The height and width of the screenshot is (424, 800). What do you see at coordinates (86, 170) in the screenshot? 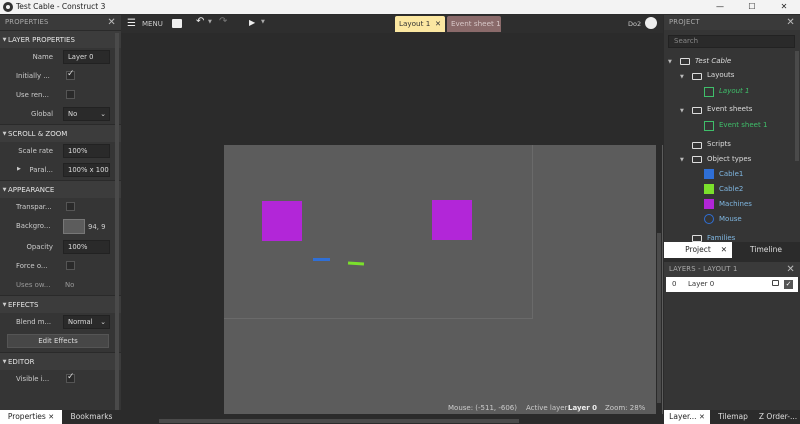
I see `parallax-input: 100% x 100` at bounding box center [86, 170].